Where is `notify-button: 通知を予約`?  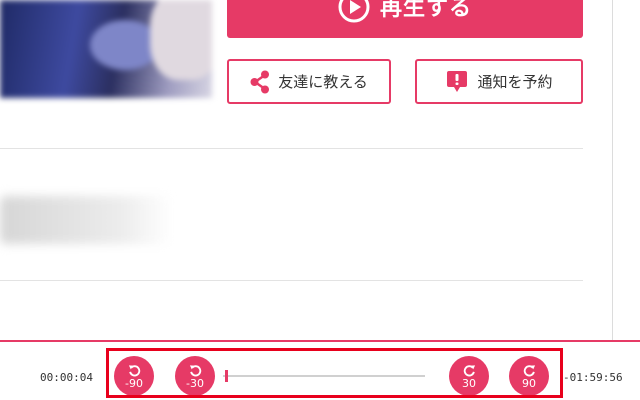 notify-button: 通知を予約 is located at coordinates (499, 81).